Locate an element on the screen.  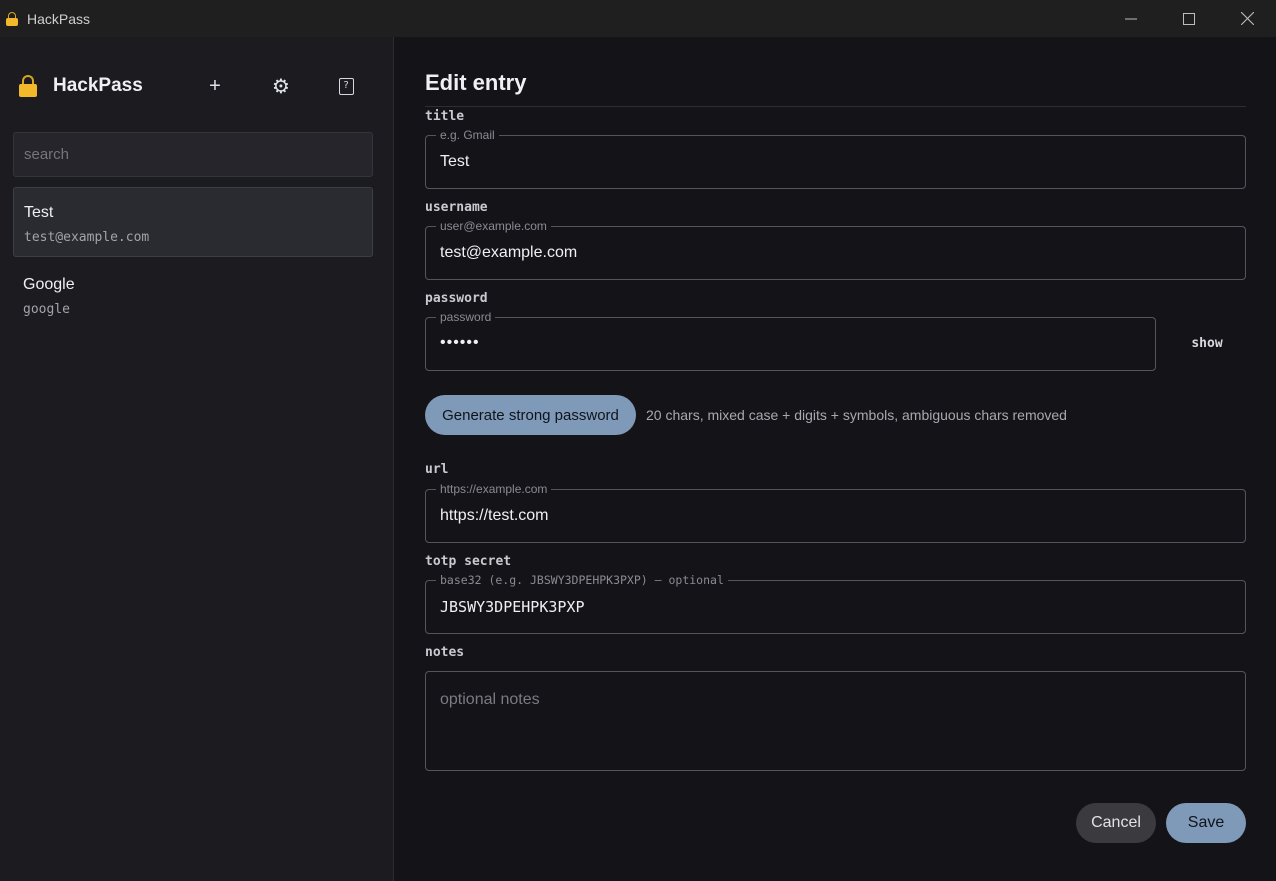
lock-vault-button: ? is located at coordinates (346, 86).